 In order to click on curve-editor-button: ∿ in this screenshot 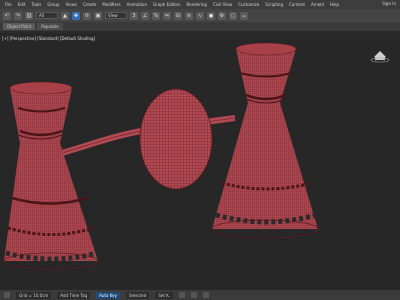, I will do `click(200, 15)`.